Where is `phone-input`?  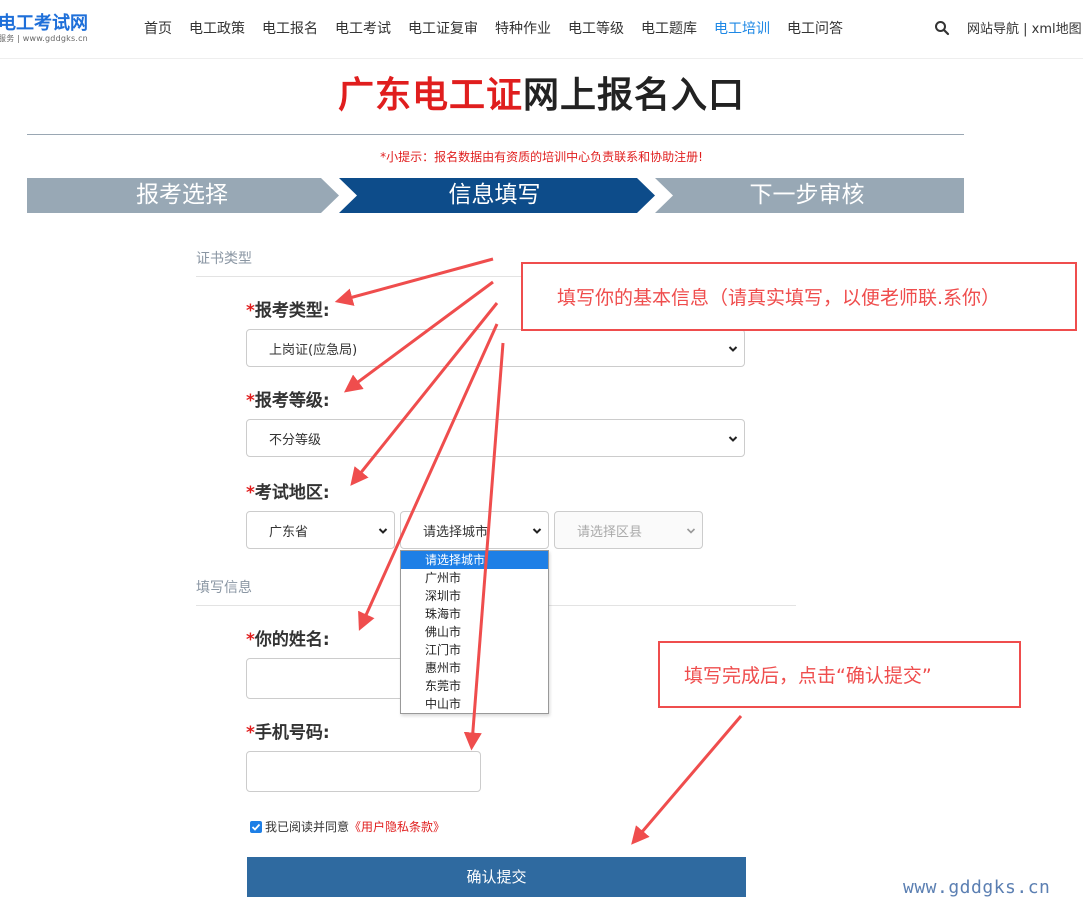 phone-input is located at coordinates (363, 771).